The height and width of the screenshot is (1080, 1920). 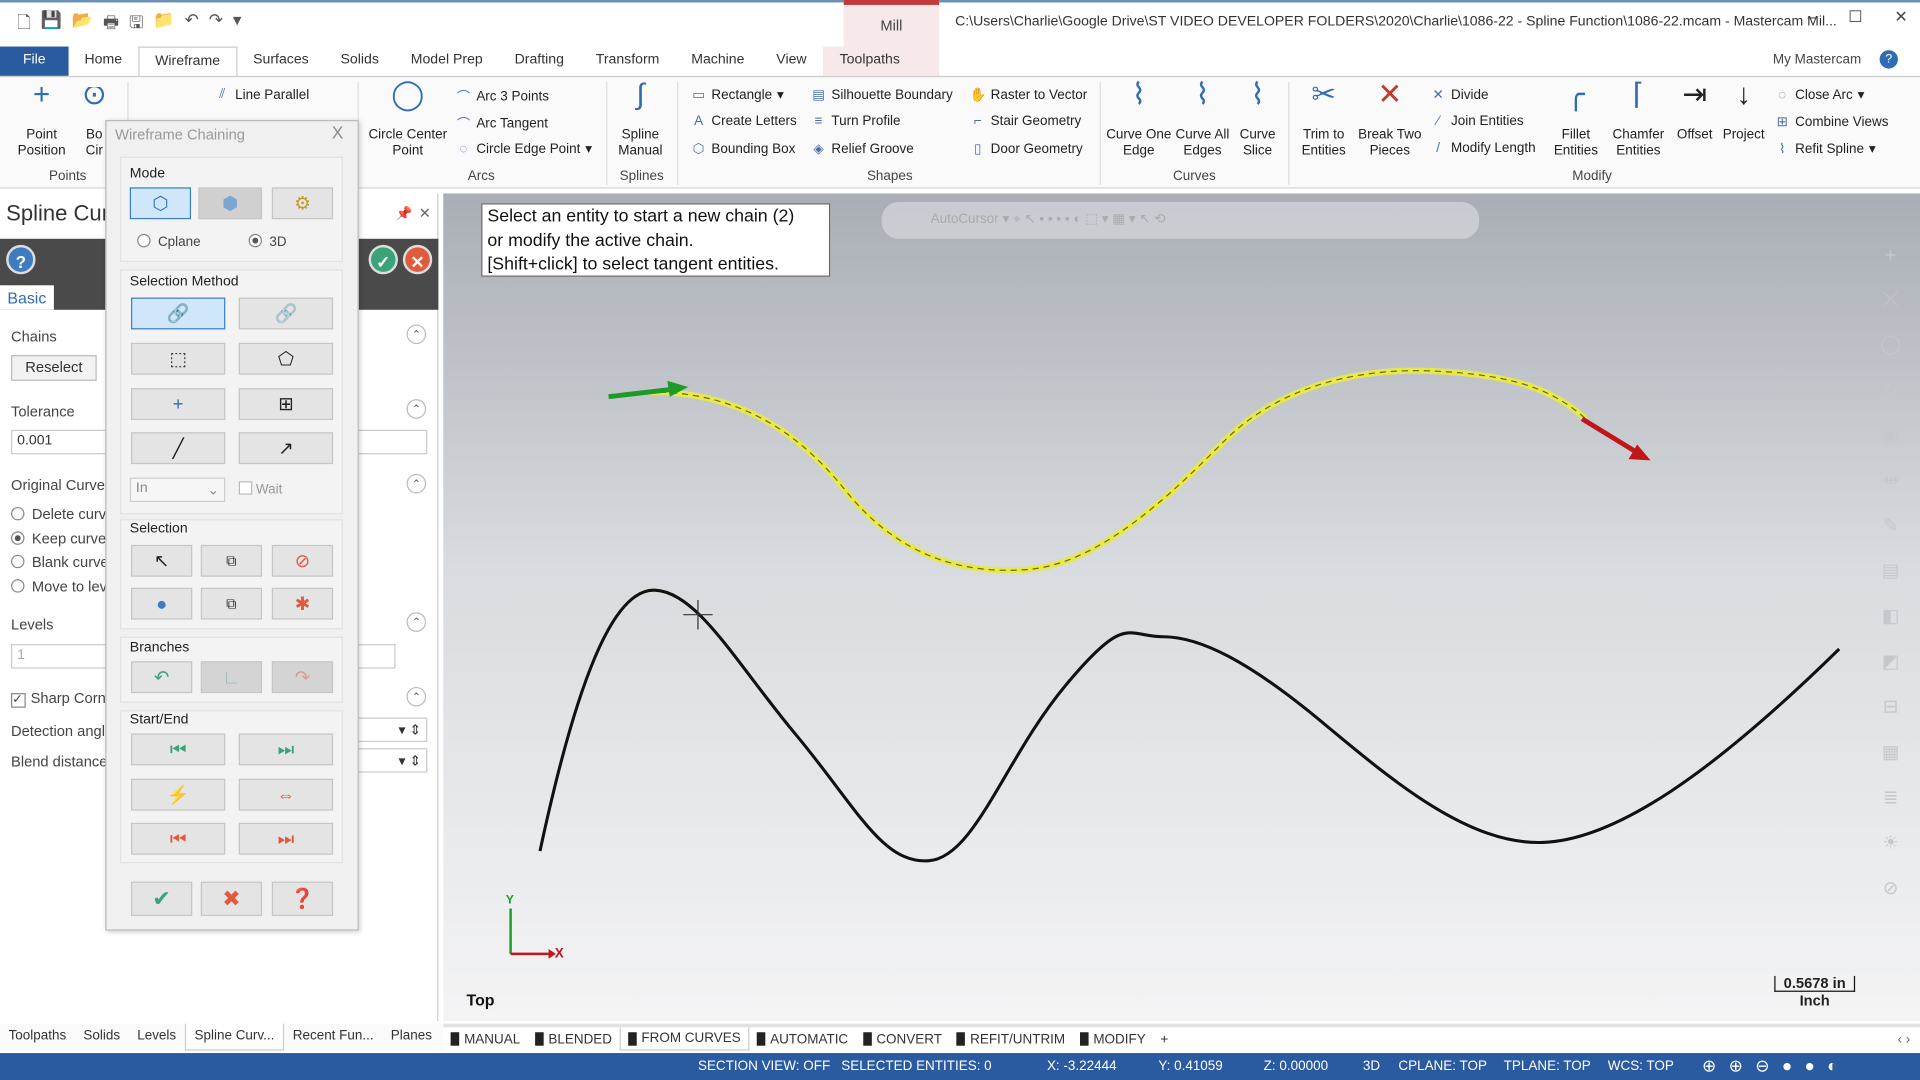 What do you see at coordinates (532, 933) in the screenshot?
I see `axis-triad` at bounding box center [532, 933].